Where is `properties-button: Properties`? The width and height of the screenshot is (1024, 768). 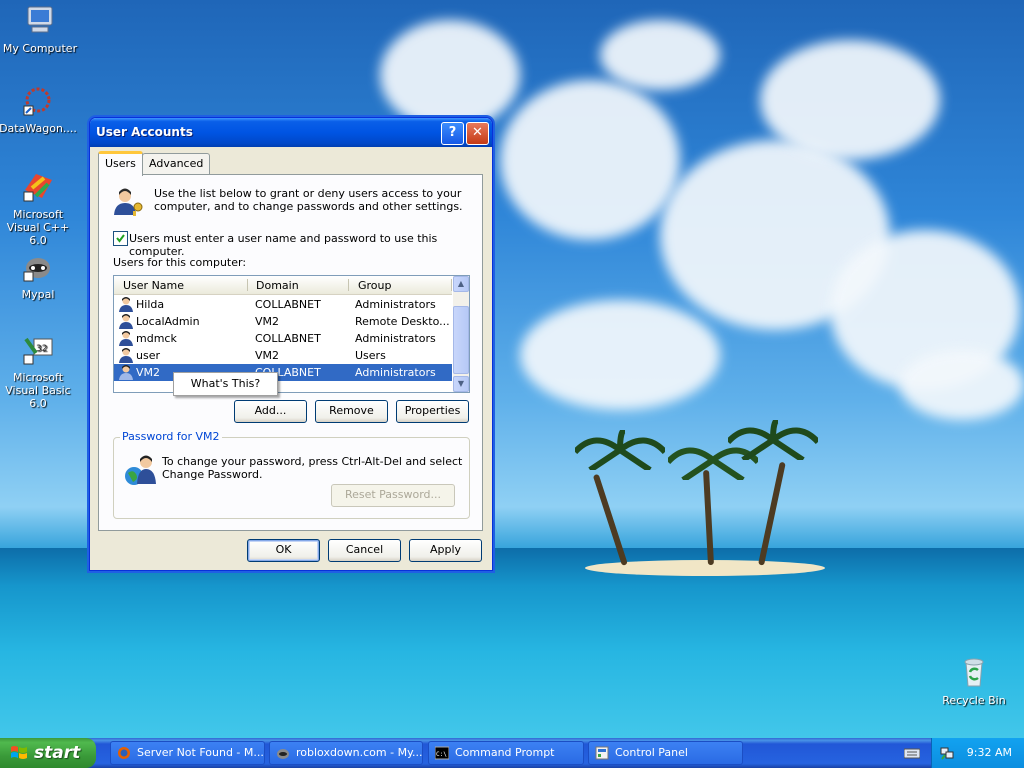 properties-button: Properties is located at coordinates (432, 411).